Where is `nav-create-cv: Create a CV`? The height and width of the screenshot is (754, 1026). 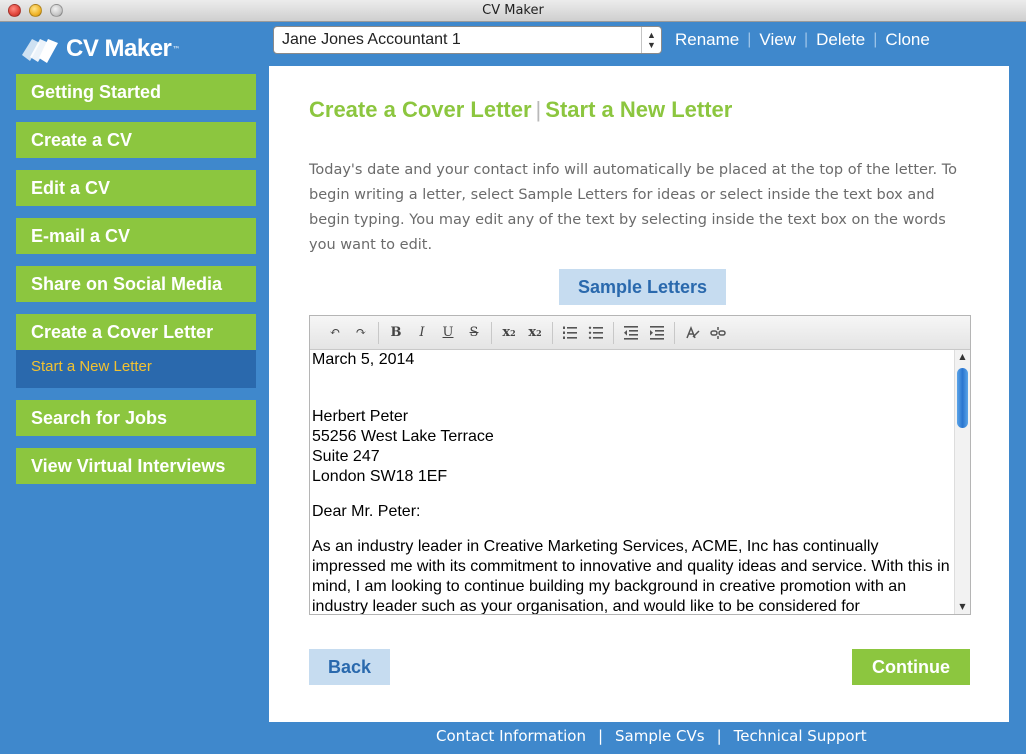
nav-create-cv: Create a CV is located at coordinates (136, 140).